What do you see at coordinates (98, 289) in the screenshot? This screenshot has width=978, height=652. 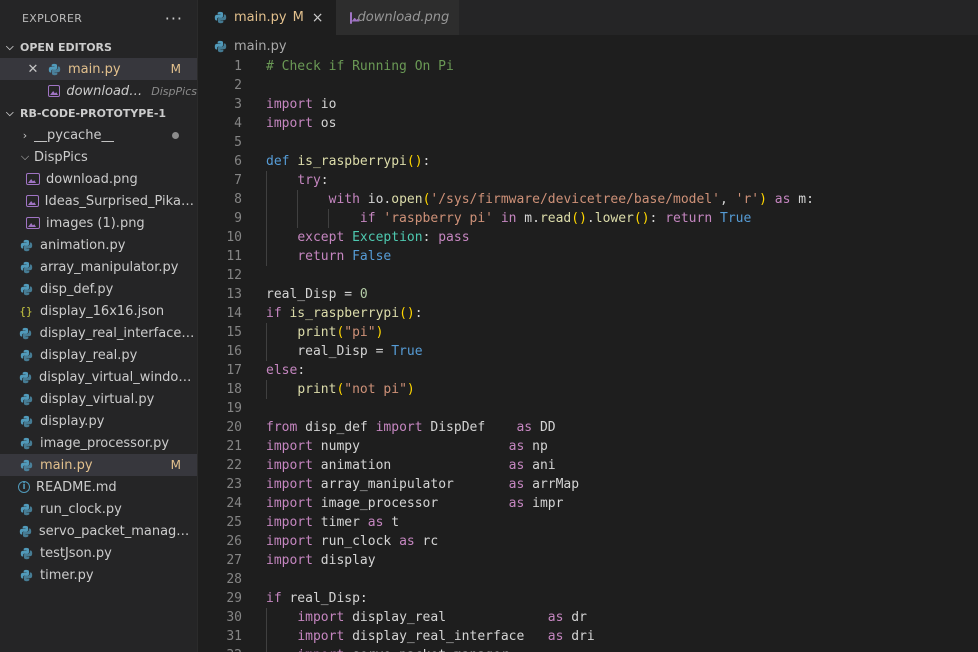 I see `file-item: disp_def.py` at bounding box center [98, 289].